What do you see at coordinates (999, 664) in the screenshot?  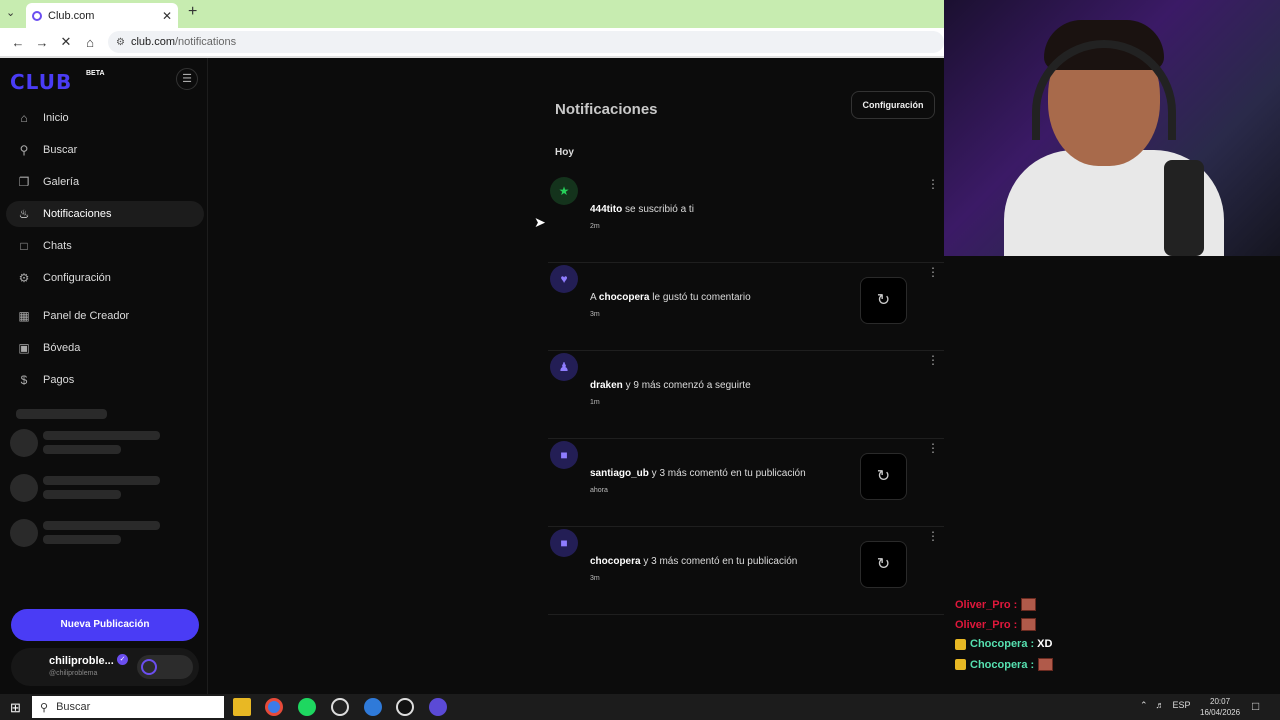 I see `chat-username: Chocopera` at bounding box center [999, 664].